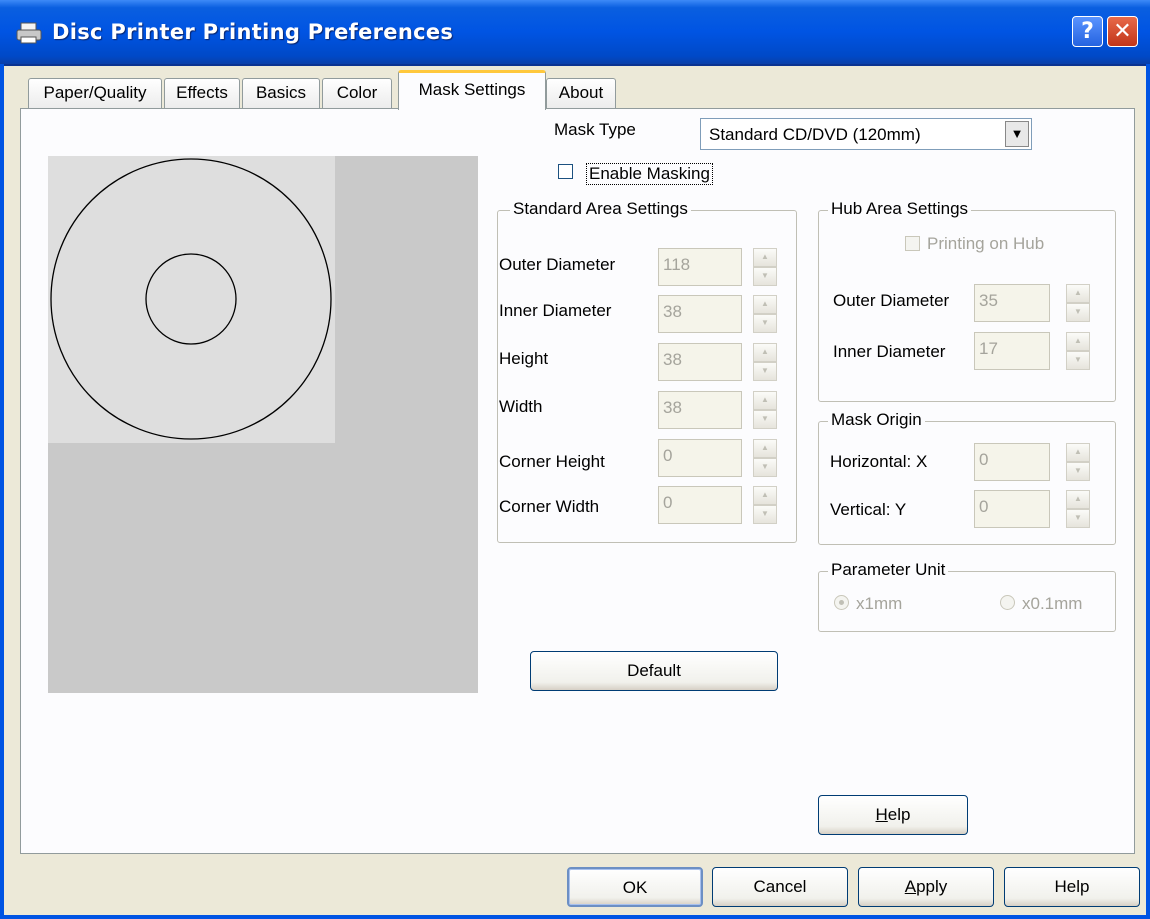  I want to click on help-accelerator: H, so click(881, 814).